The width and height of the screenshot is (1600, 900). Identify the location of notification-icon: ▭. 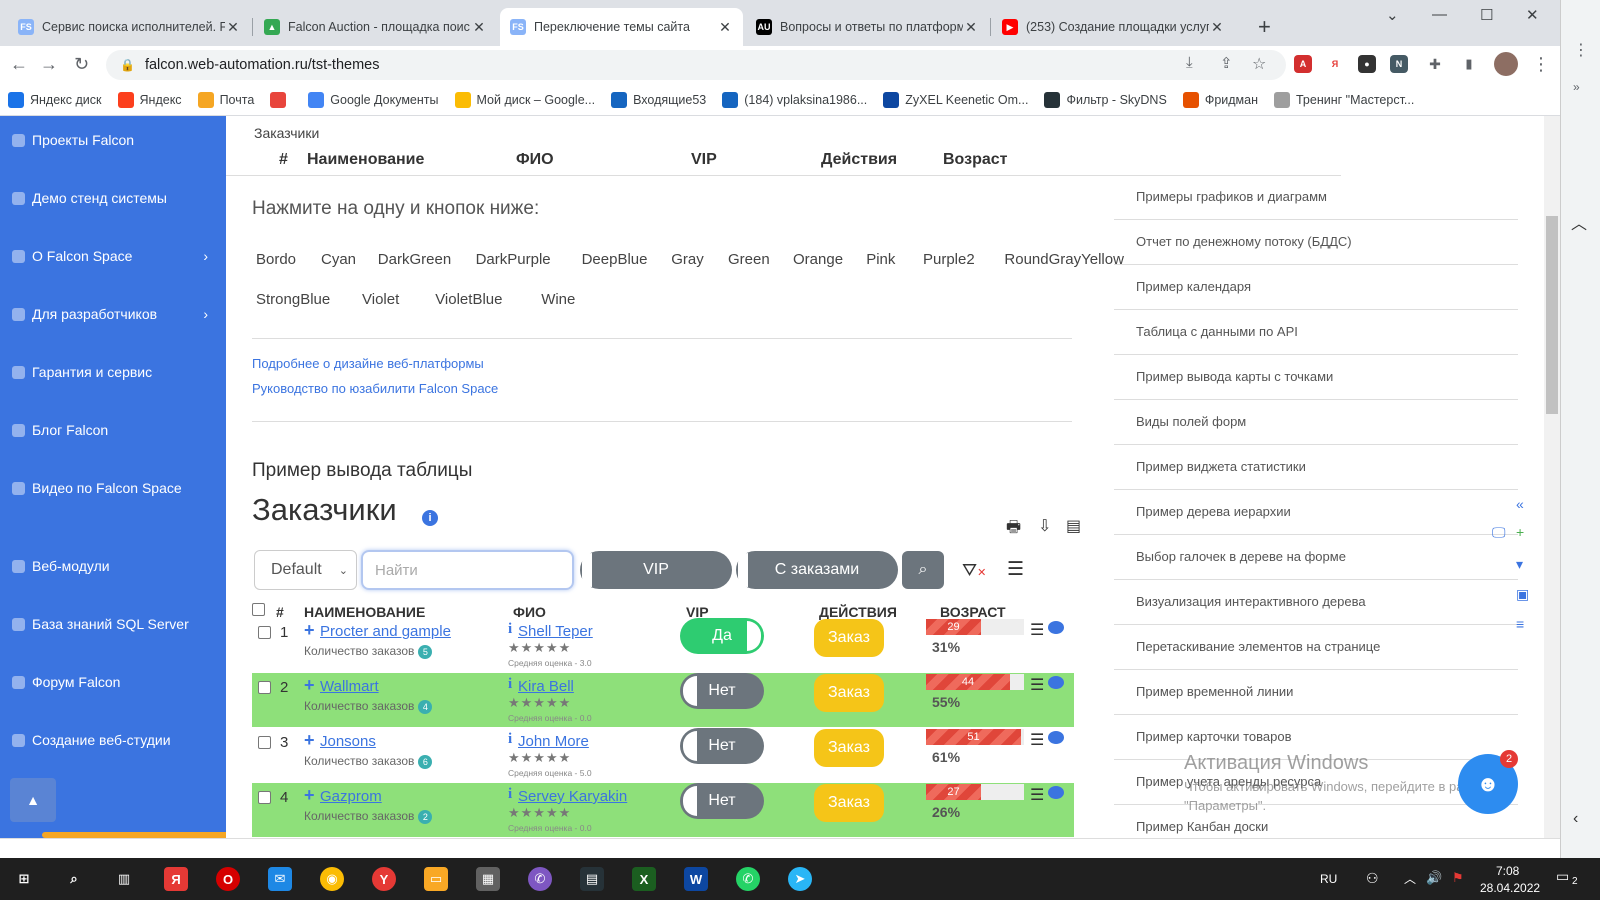
(1562, 876).